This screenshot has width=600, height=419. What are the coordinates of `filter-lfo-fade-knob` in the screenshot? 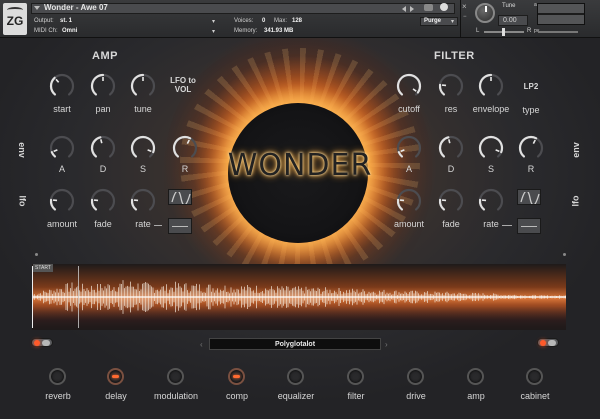 It's located at (451, 201).